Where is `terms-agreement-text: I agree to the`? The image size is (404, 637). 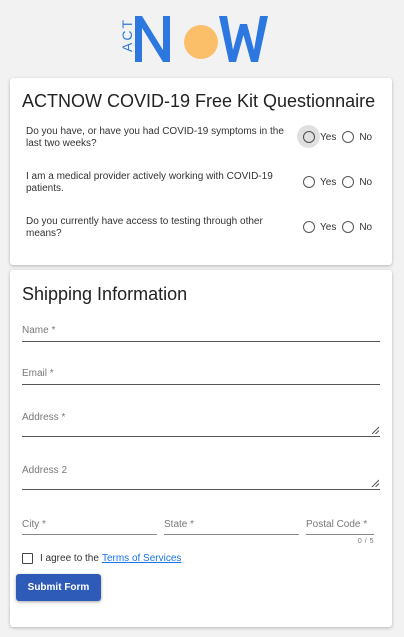
terms-agreement-text: I agree to the is located at coordinates (69, 558).